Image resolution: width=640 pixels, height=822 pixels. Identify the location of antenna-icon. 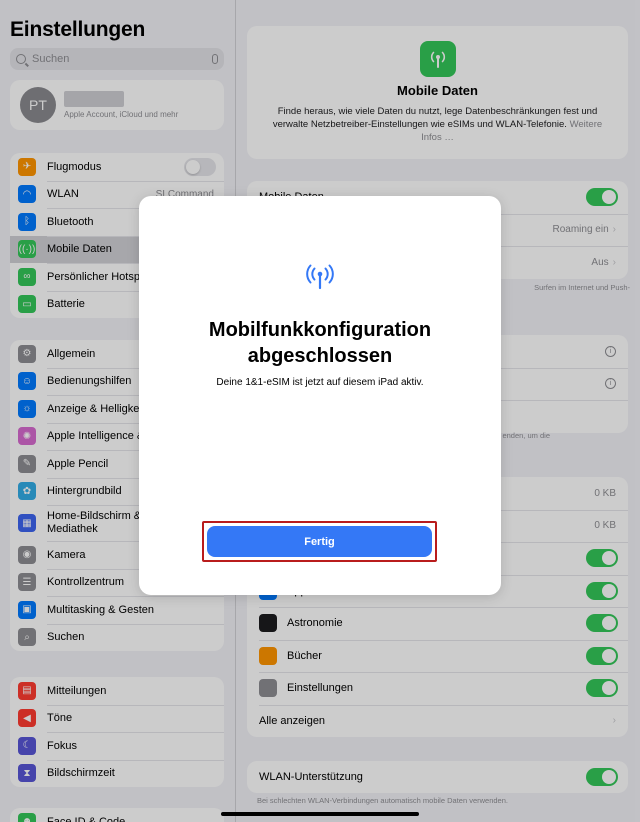
(320, 277).